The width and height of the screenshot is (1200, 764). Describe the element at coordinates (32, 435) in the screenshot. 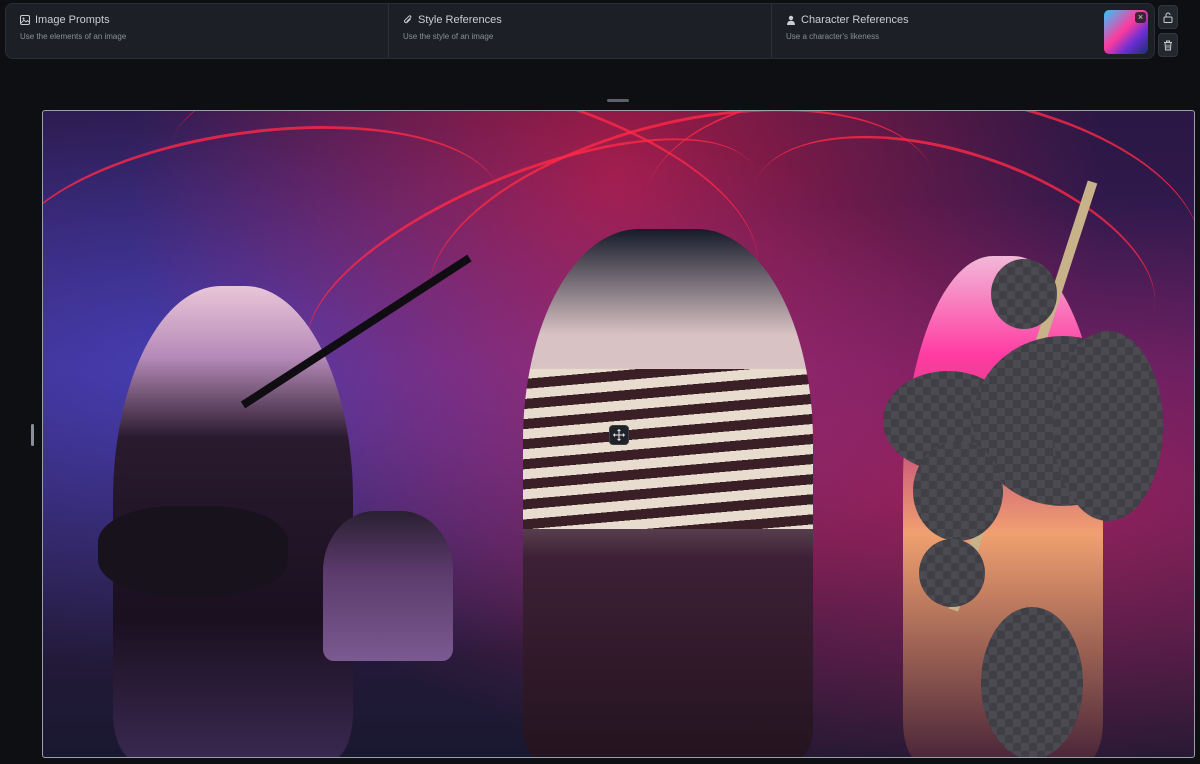

I see `left-resize-handle` at that location.